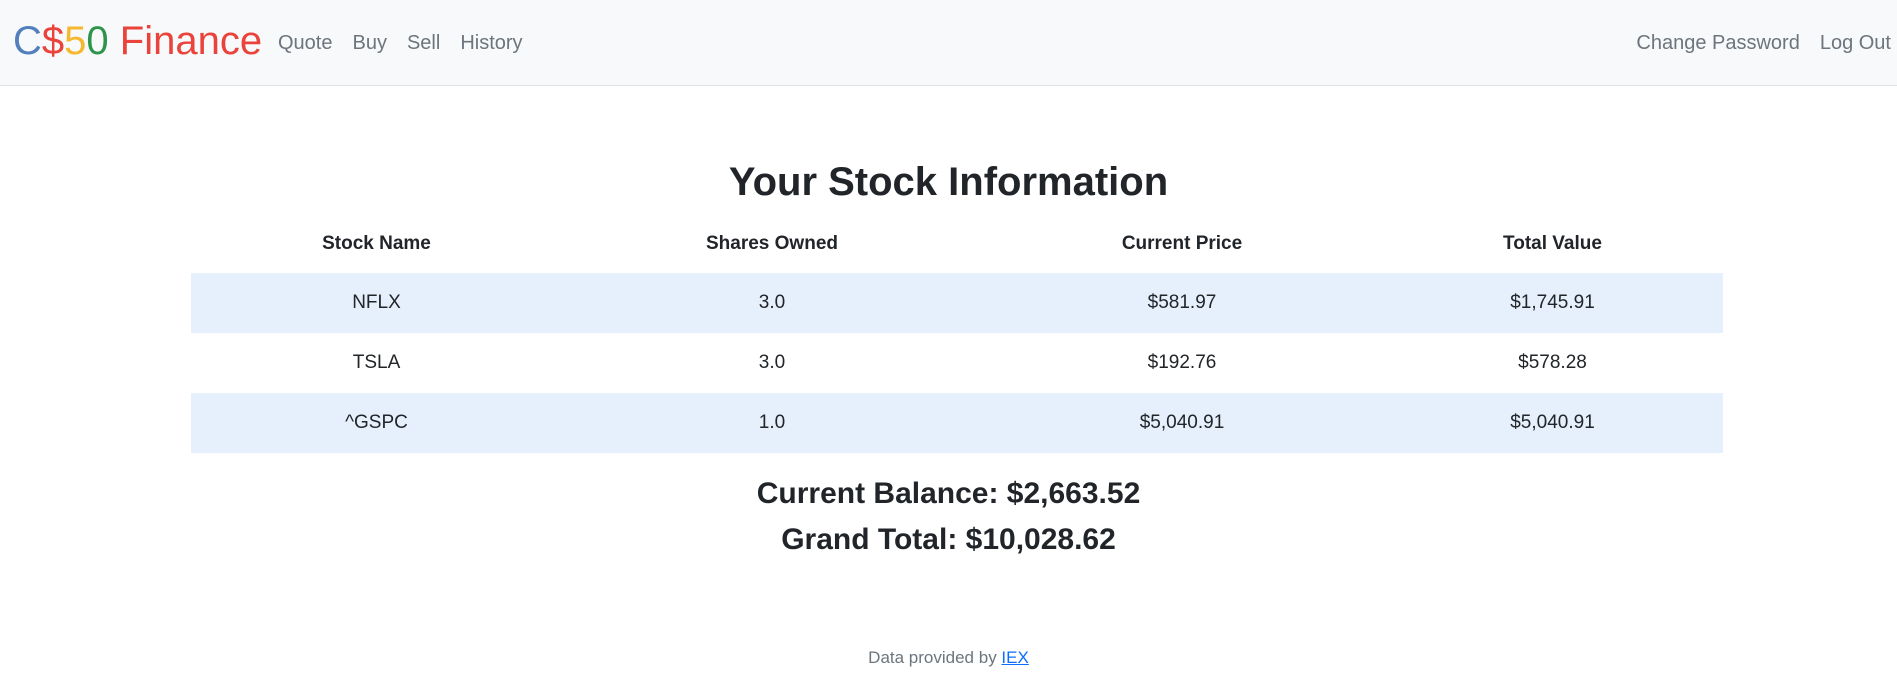 The image size is (1897, 698). What do you see at coordinates (305, 43) in the screenshot?
I see `nav-quote: Quote` at bounding box center [305, 43].